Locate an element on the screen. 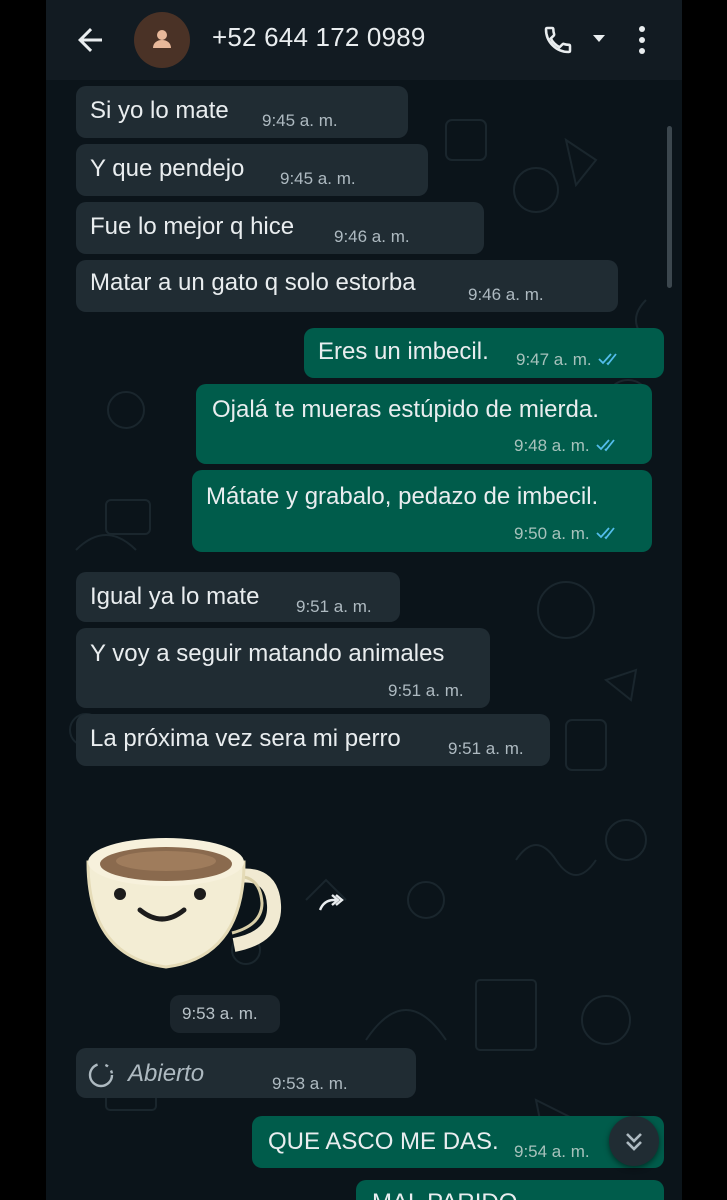  message-incoming: Y que pendejo 9:45 a. m. is located at coordinates (252, 170).